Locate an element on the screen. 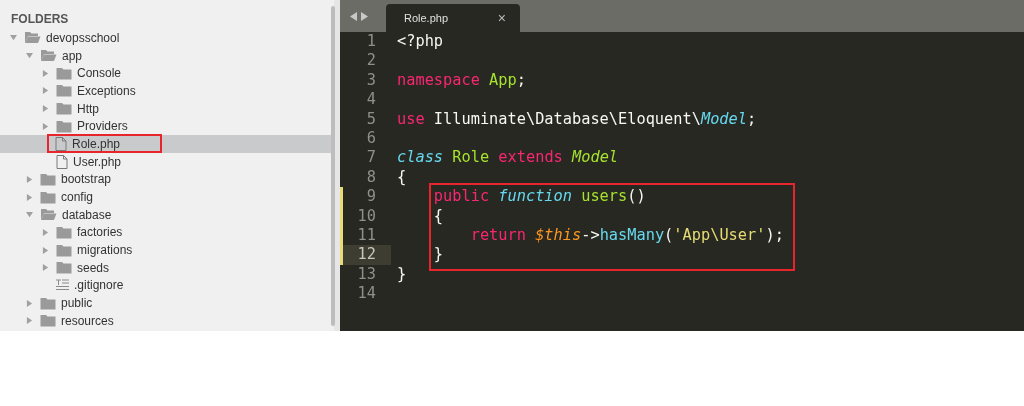  folder-row: Http is located at coordinates (167, 108).